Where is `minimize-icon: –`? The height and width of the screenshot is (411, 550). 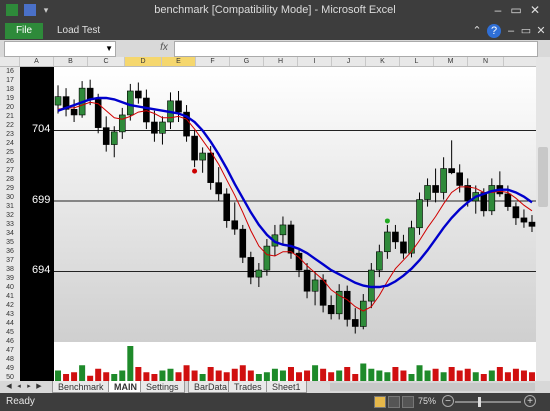
minimize-icon: – is located at coordinates (498, 10).